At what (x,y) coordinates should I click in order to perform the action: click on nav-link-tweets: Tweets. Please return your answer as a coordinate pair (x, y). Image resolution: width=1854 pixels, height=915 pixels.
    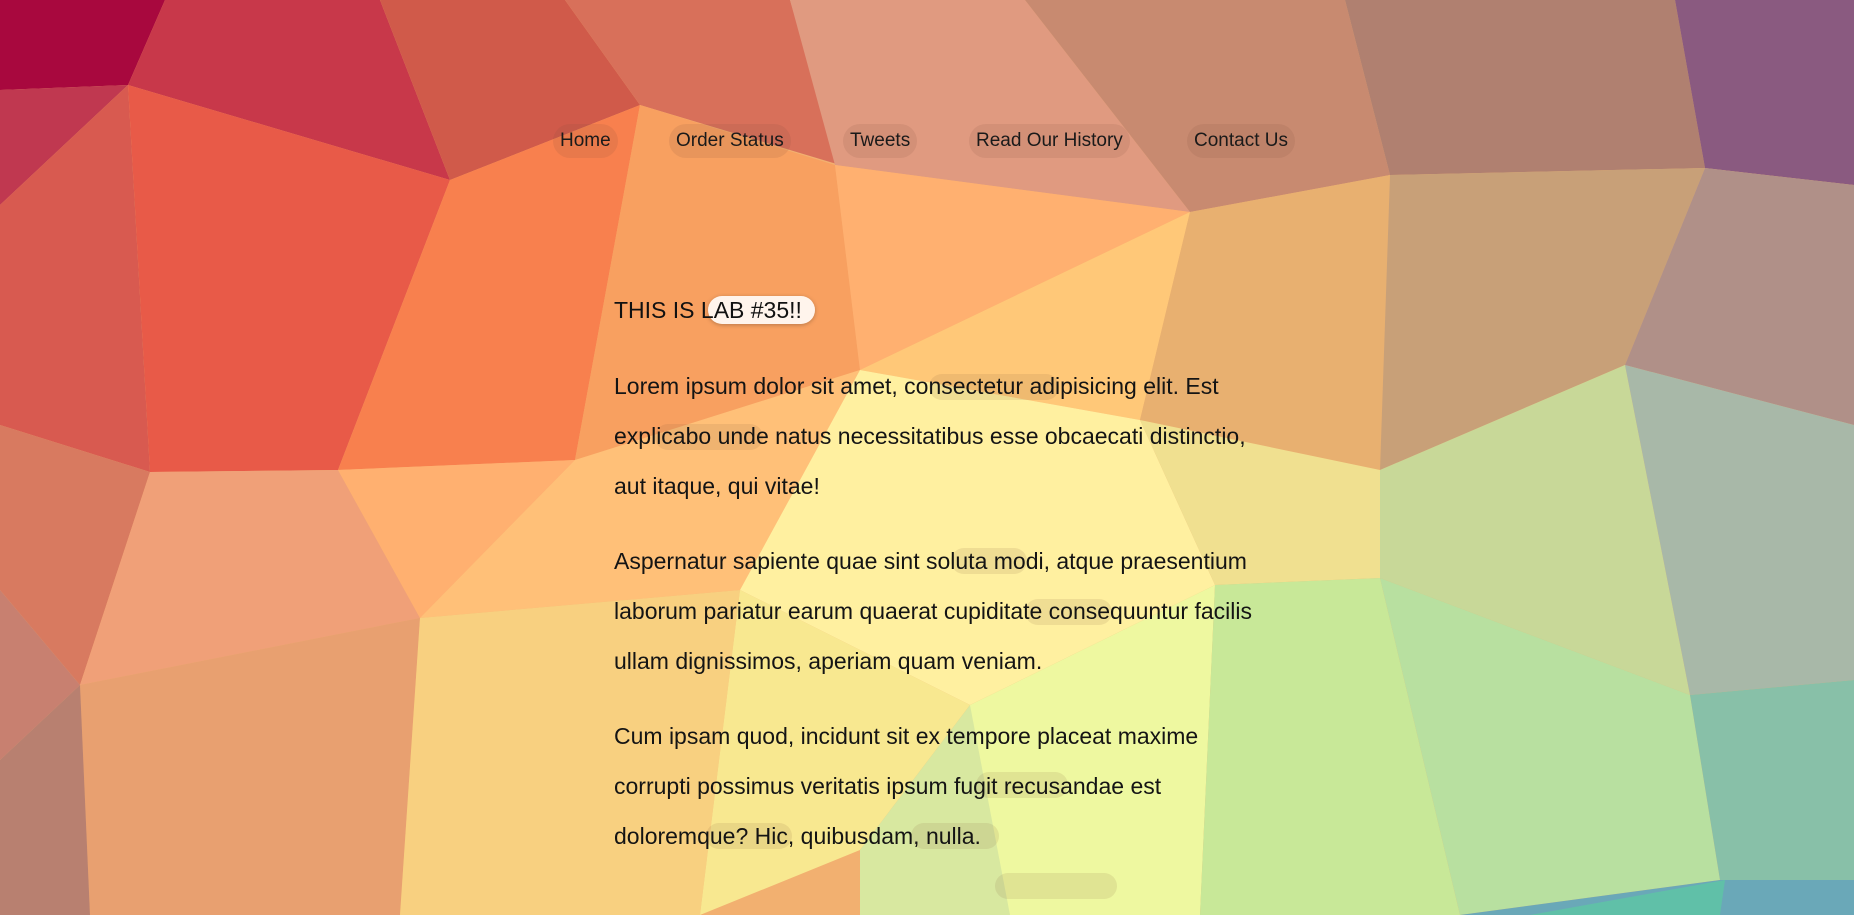
    Looking at the image, I should click on (880, 141).